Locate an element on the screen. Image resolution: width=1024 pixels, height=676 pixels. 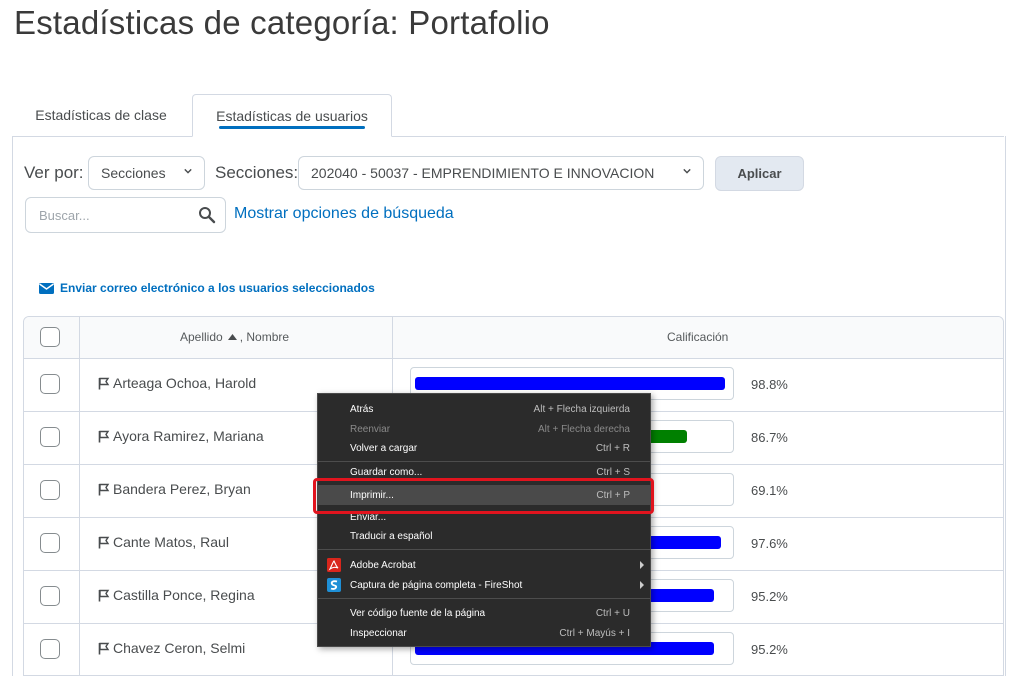
menu-item-shortcut: Ctrl + R is located at coordinates (612, 448).